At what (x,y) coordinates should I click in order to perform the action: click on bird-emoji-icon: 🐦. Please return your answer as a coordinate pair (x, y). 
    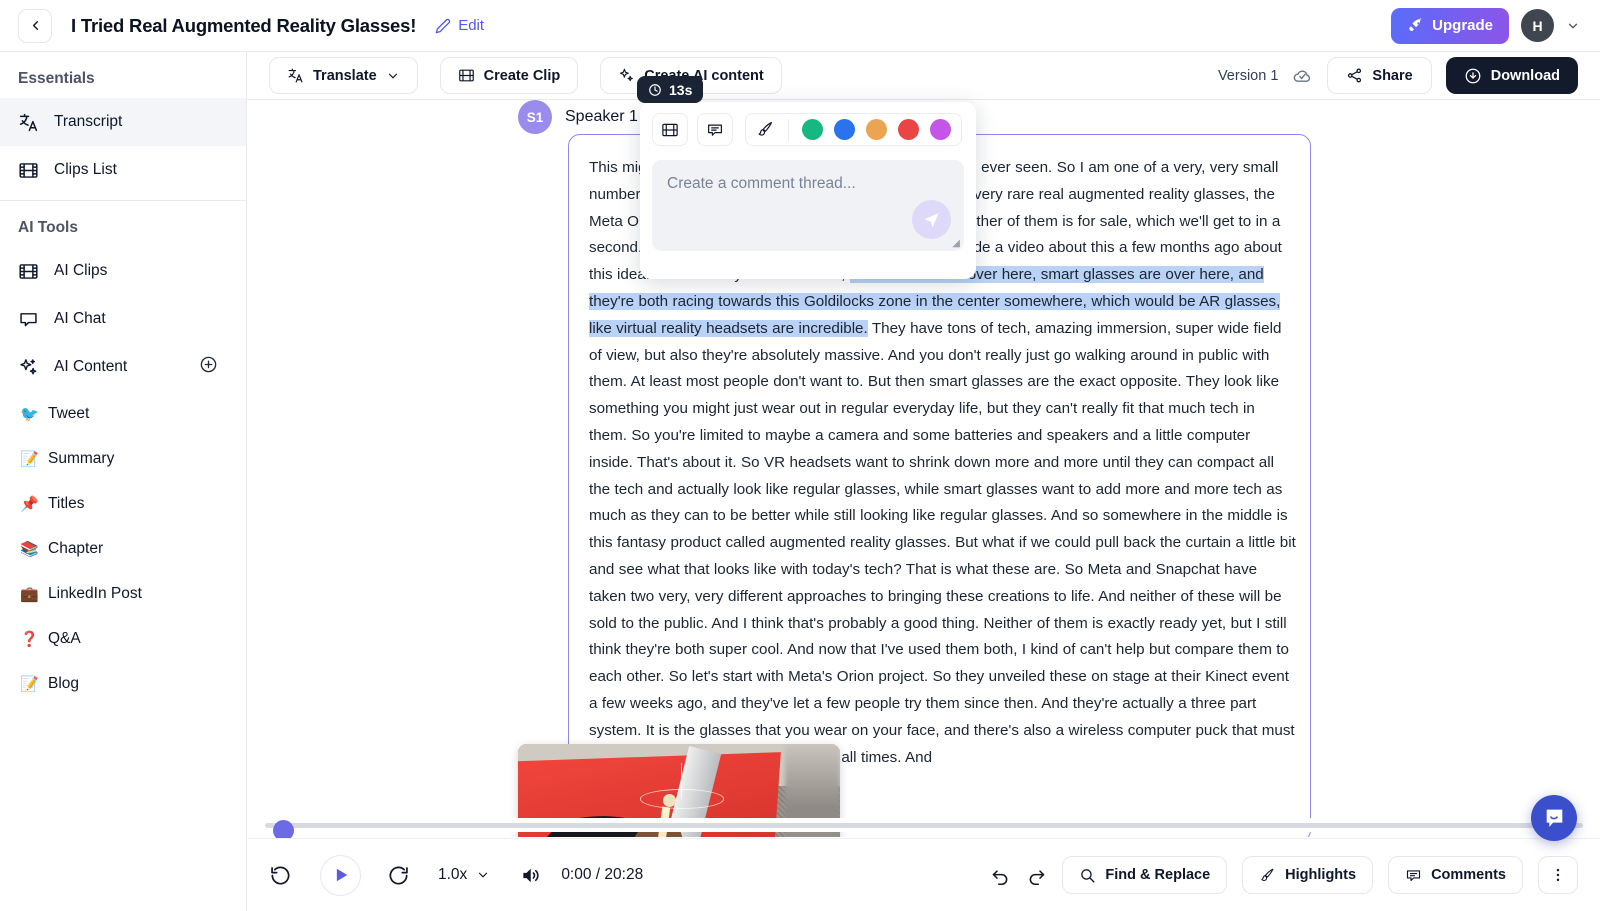
    Looking at the image, I should click on (29, 414).